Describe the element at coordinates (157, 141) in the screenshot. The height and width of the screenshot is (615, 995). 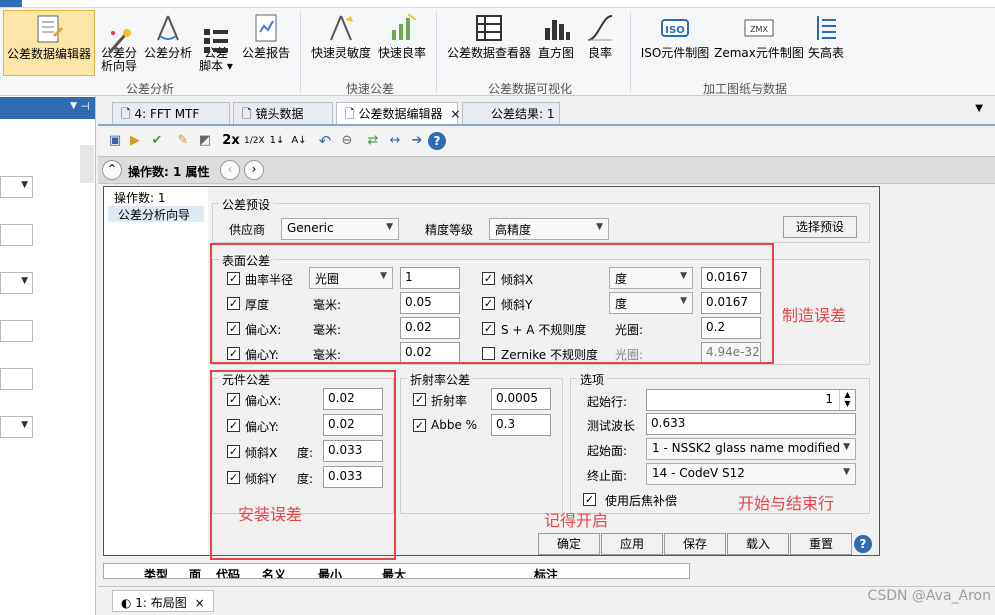
I see `check-icon: ✔` at that location.